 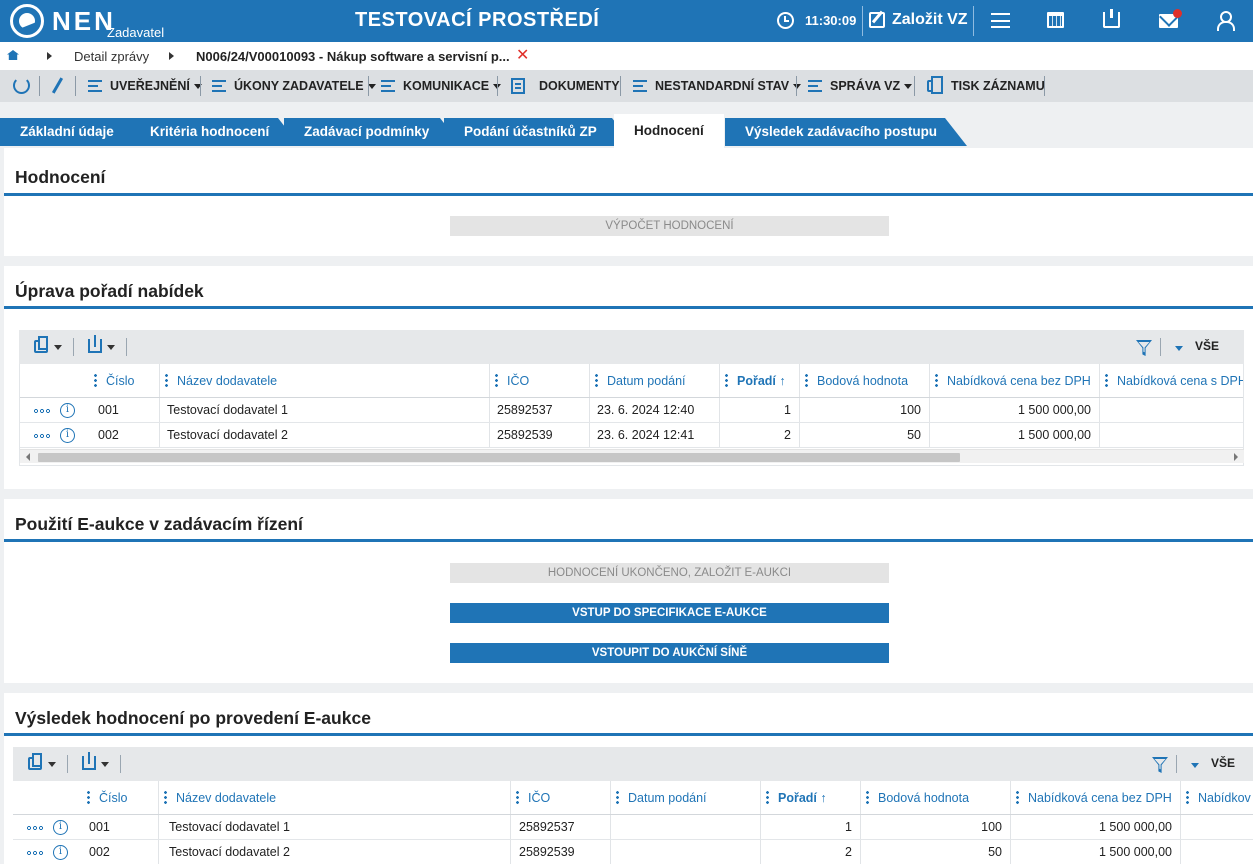 I want to click on home-icon, so click(x=13, y=55).